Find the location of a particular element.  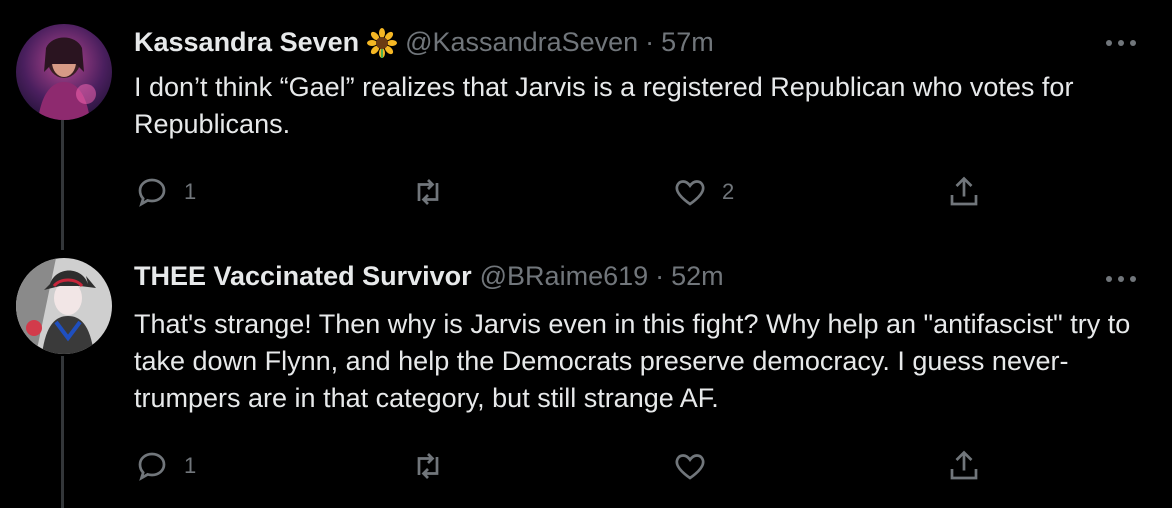

sunflower-emoji-icon is located at coordinates (382, 42).